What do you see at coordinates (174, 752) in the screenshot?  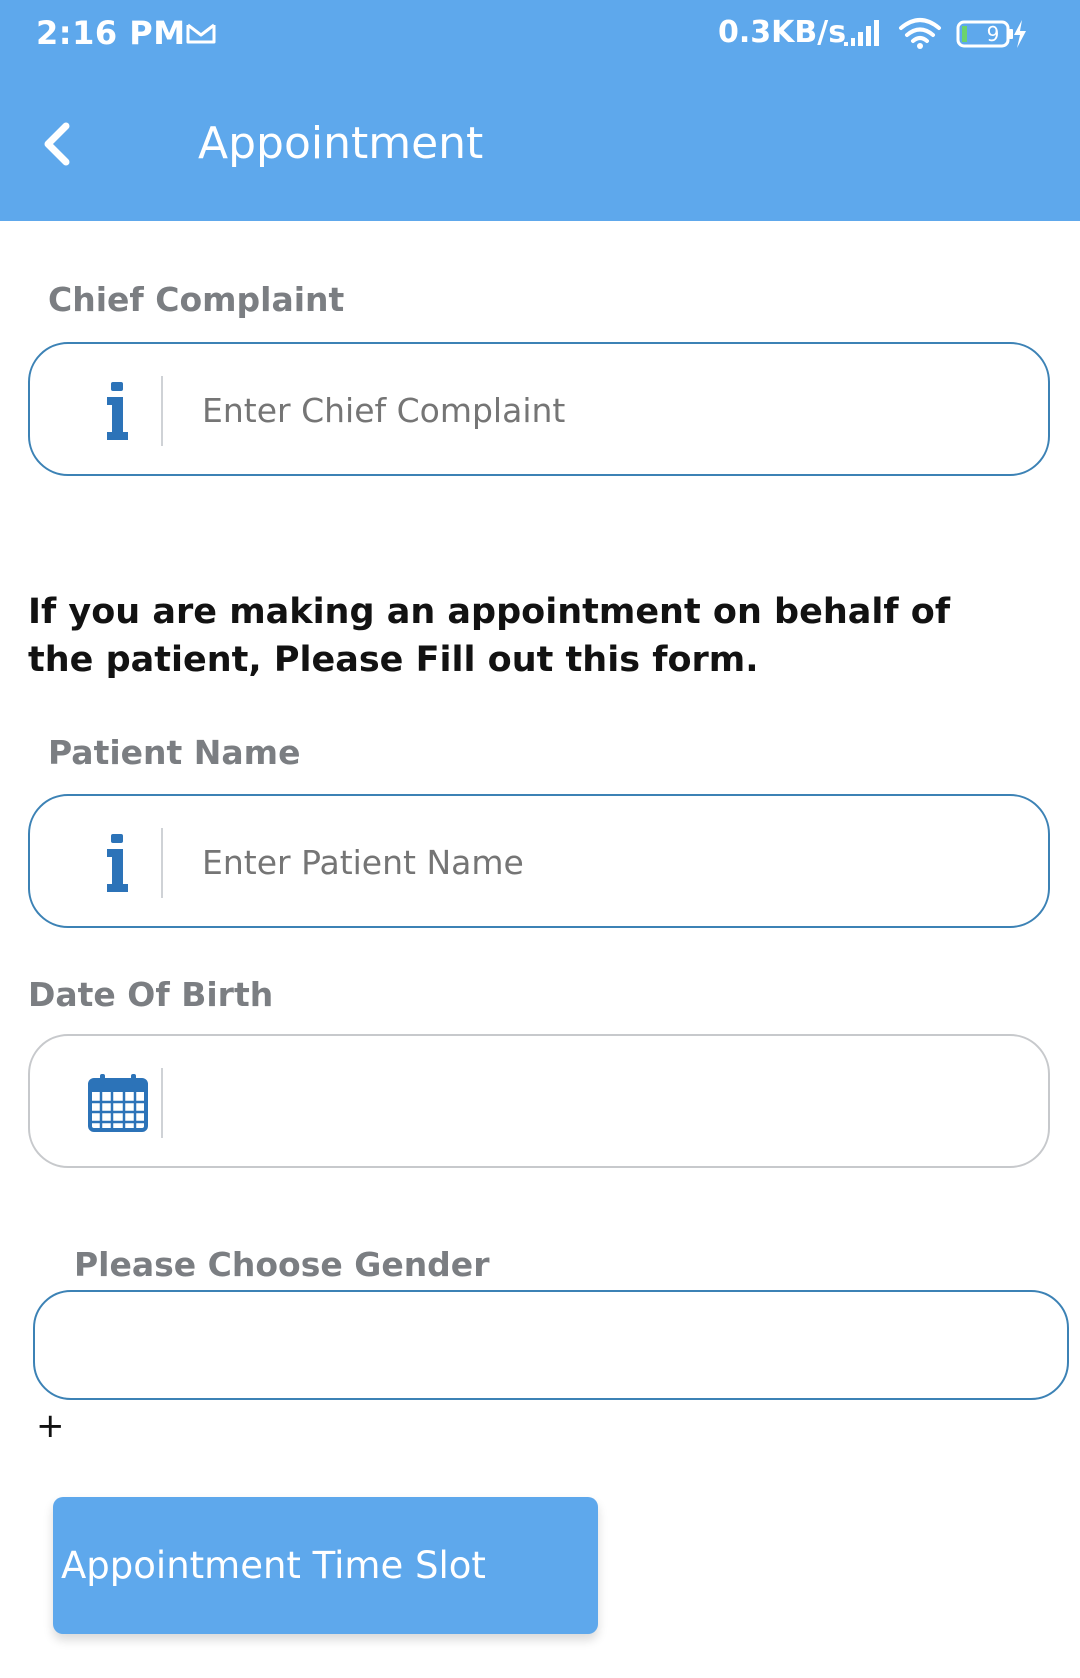 I see `patient-name-label: Patient Name` at bounding box center [174, 752].